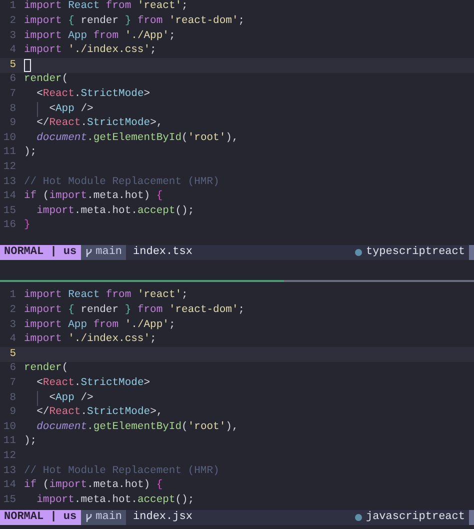 The width and height of the screenshot is (474, 529). I want to click on line-number: 16, so click(9, 226).